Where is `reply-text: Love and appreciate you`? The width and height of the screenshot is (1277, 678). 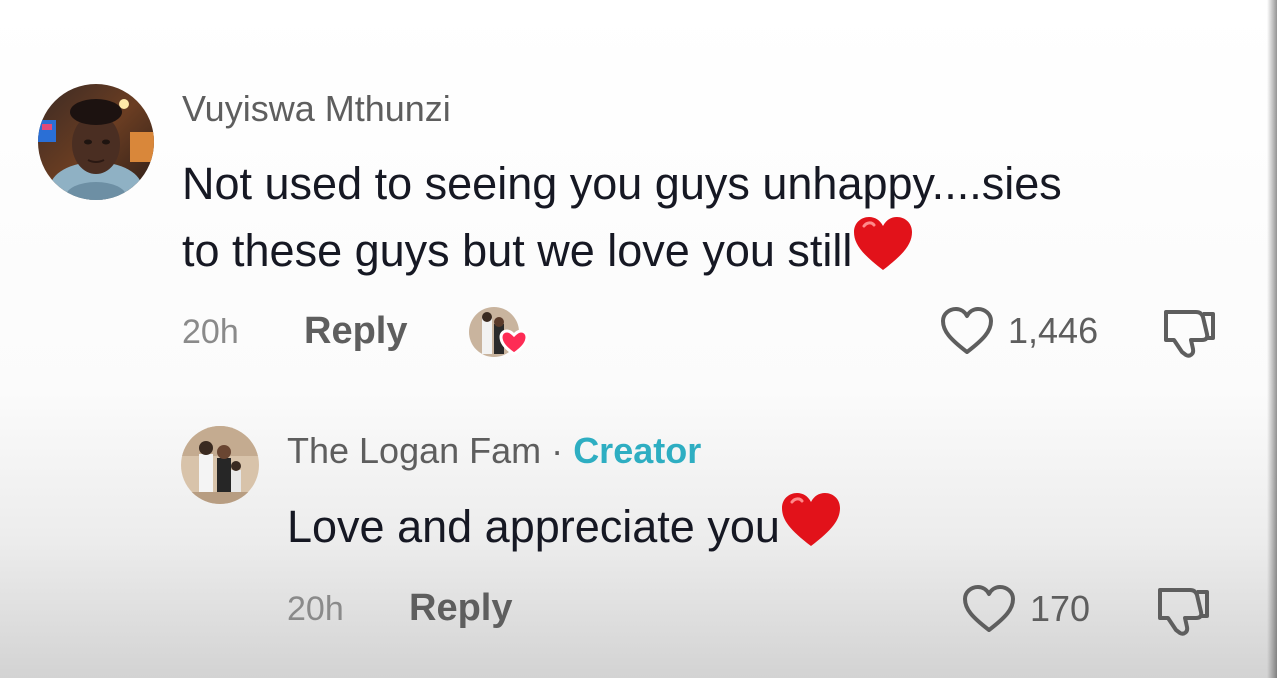 reply-text: Love and appreciate you is located at coordinates (737, 528).